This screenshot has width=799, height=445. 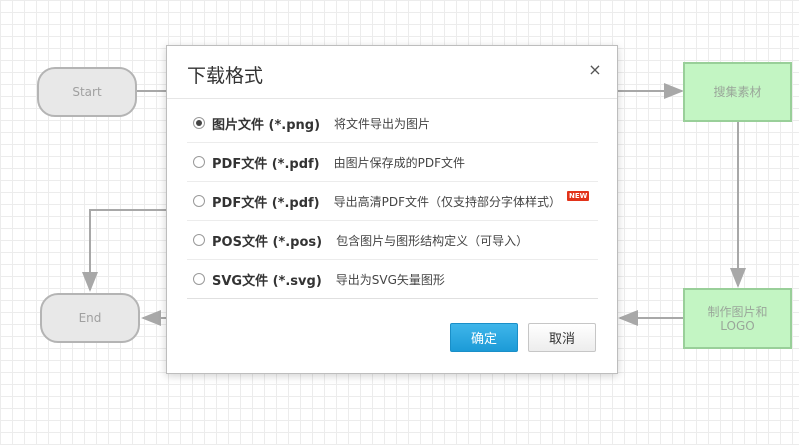 What do you see at coordinates (382, 123) in the screenshot?
I see `format-description: 将文件导出为图片` at bounding box center [382, 123].